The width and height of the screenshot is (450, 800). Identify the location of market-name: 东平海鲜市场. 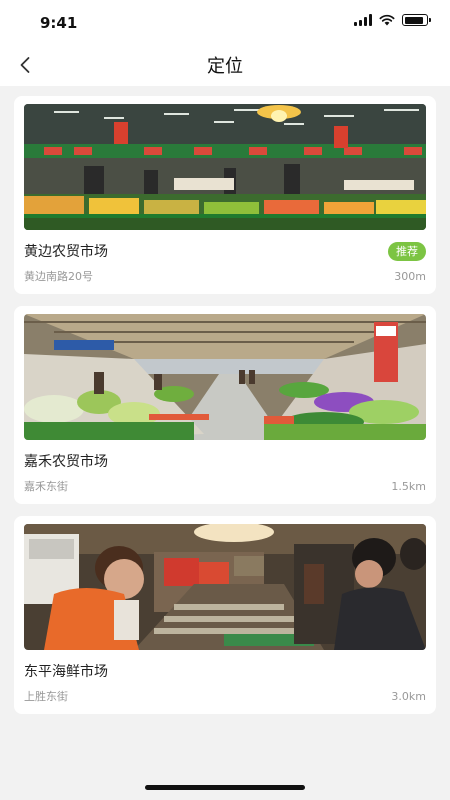
(66, 672).